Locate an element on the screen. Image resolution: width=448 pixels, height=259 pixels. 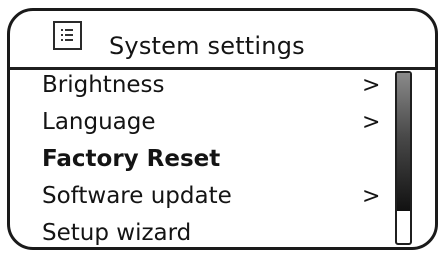
menu-item-label: Brightness is located at coordinates (103, 85).